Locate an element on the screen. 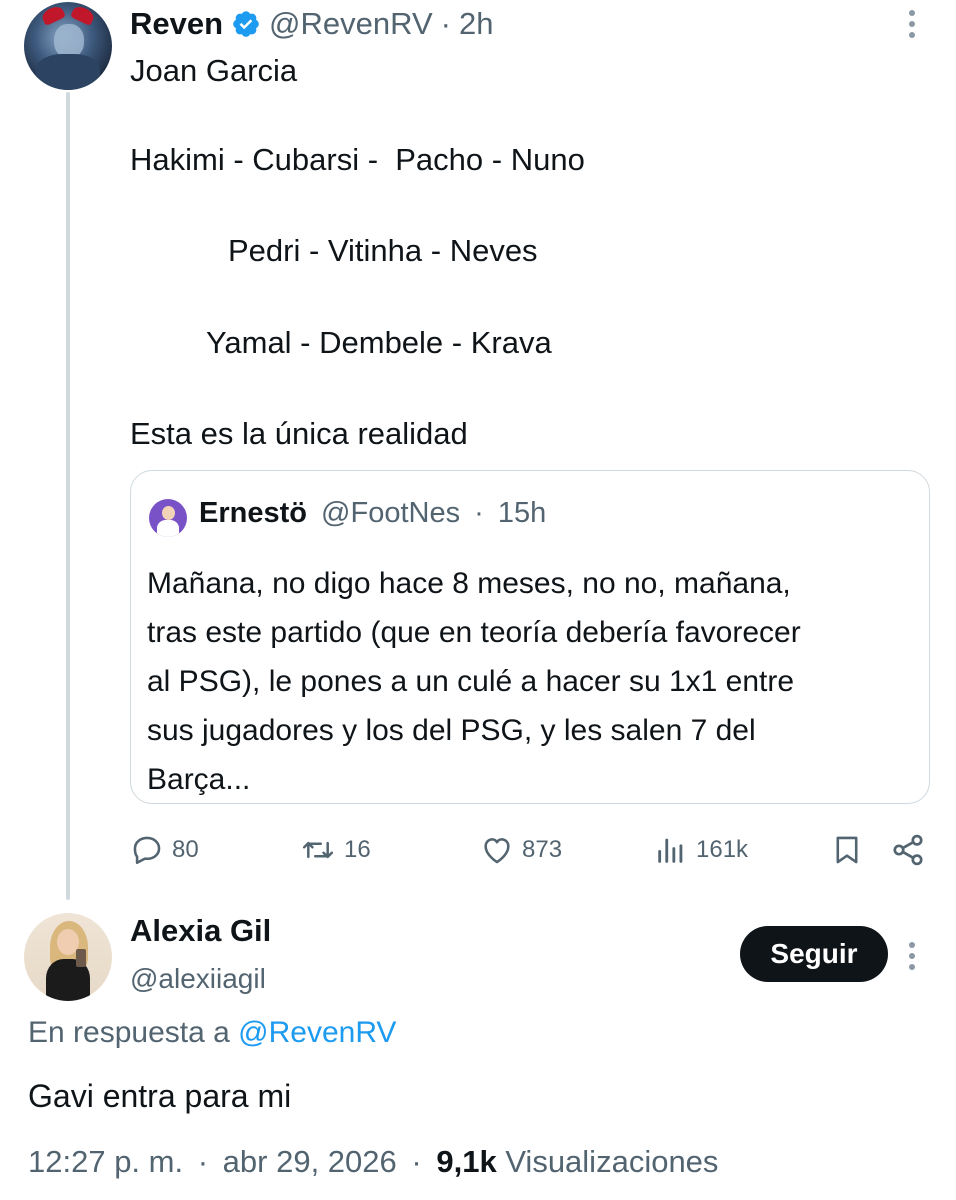 Image resolution: width=956 pixels, height=1200 pixels. follow-button: Seguir is located at coordinates (814, 954).